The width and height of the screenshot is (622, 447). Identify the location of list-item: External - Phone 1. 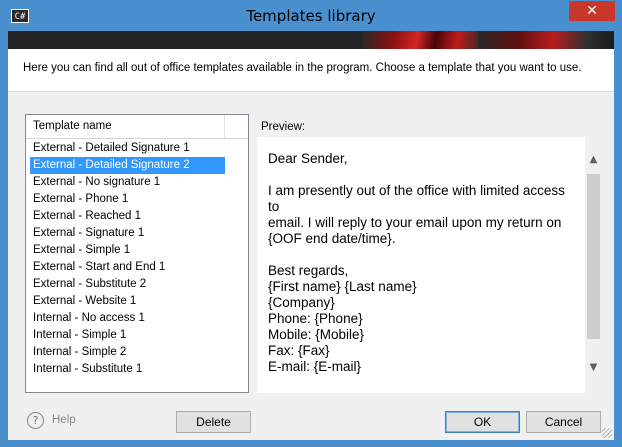
(127, 199).